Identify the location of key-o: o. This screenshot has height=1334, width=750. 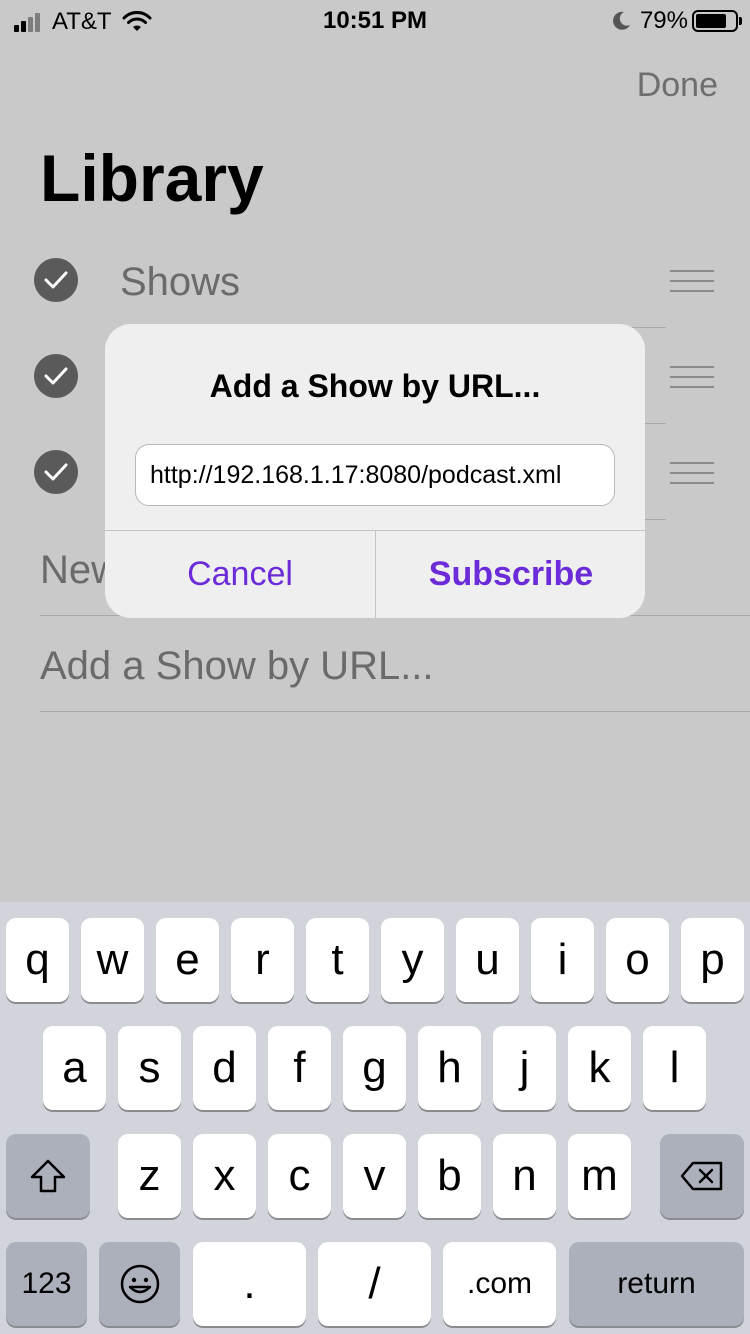
(637, 960).